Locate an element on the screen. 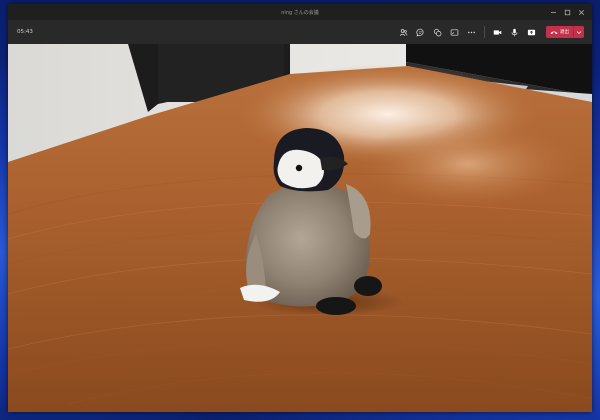 This screenshot has width=600, height=420. reactions-icon is located at coordinates (437, 32).